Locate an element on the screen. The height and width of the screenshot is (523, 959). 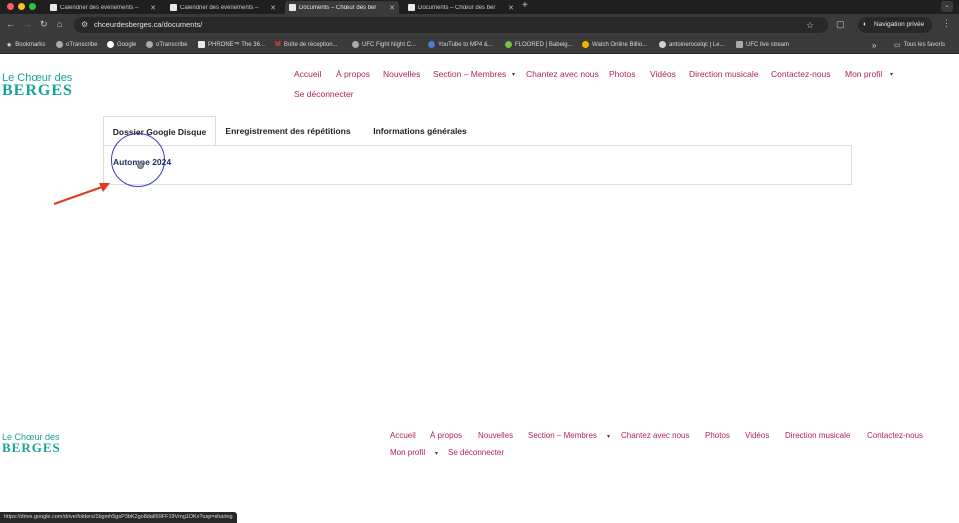
footer-nav-photos: Photos is located at coordinates (717, 435).